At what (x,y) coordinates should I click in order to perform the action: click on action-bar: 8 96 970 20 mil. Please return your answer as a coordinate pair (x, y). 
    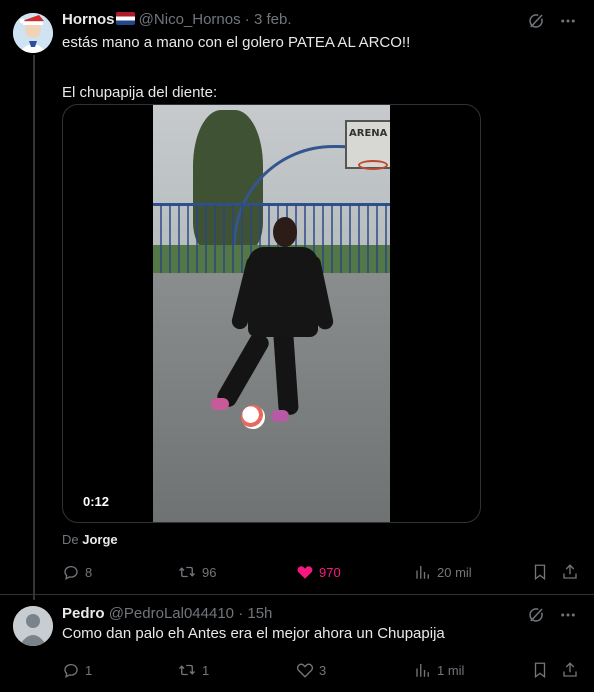
    Looking at the image, I should click on (322, 572).